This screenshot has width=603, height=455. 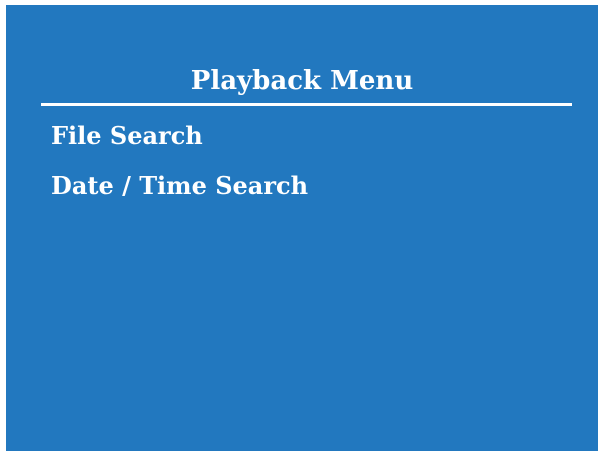 What do you see at coordinates (179, 186) in the screenshot?
I see `menu-item-date-time-search: Date / Time Search` at bounding box center [179, 186].